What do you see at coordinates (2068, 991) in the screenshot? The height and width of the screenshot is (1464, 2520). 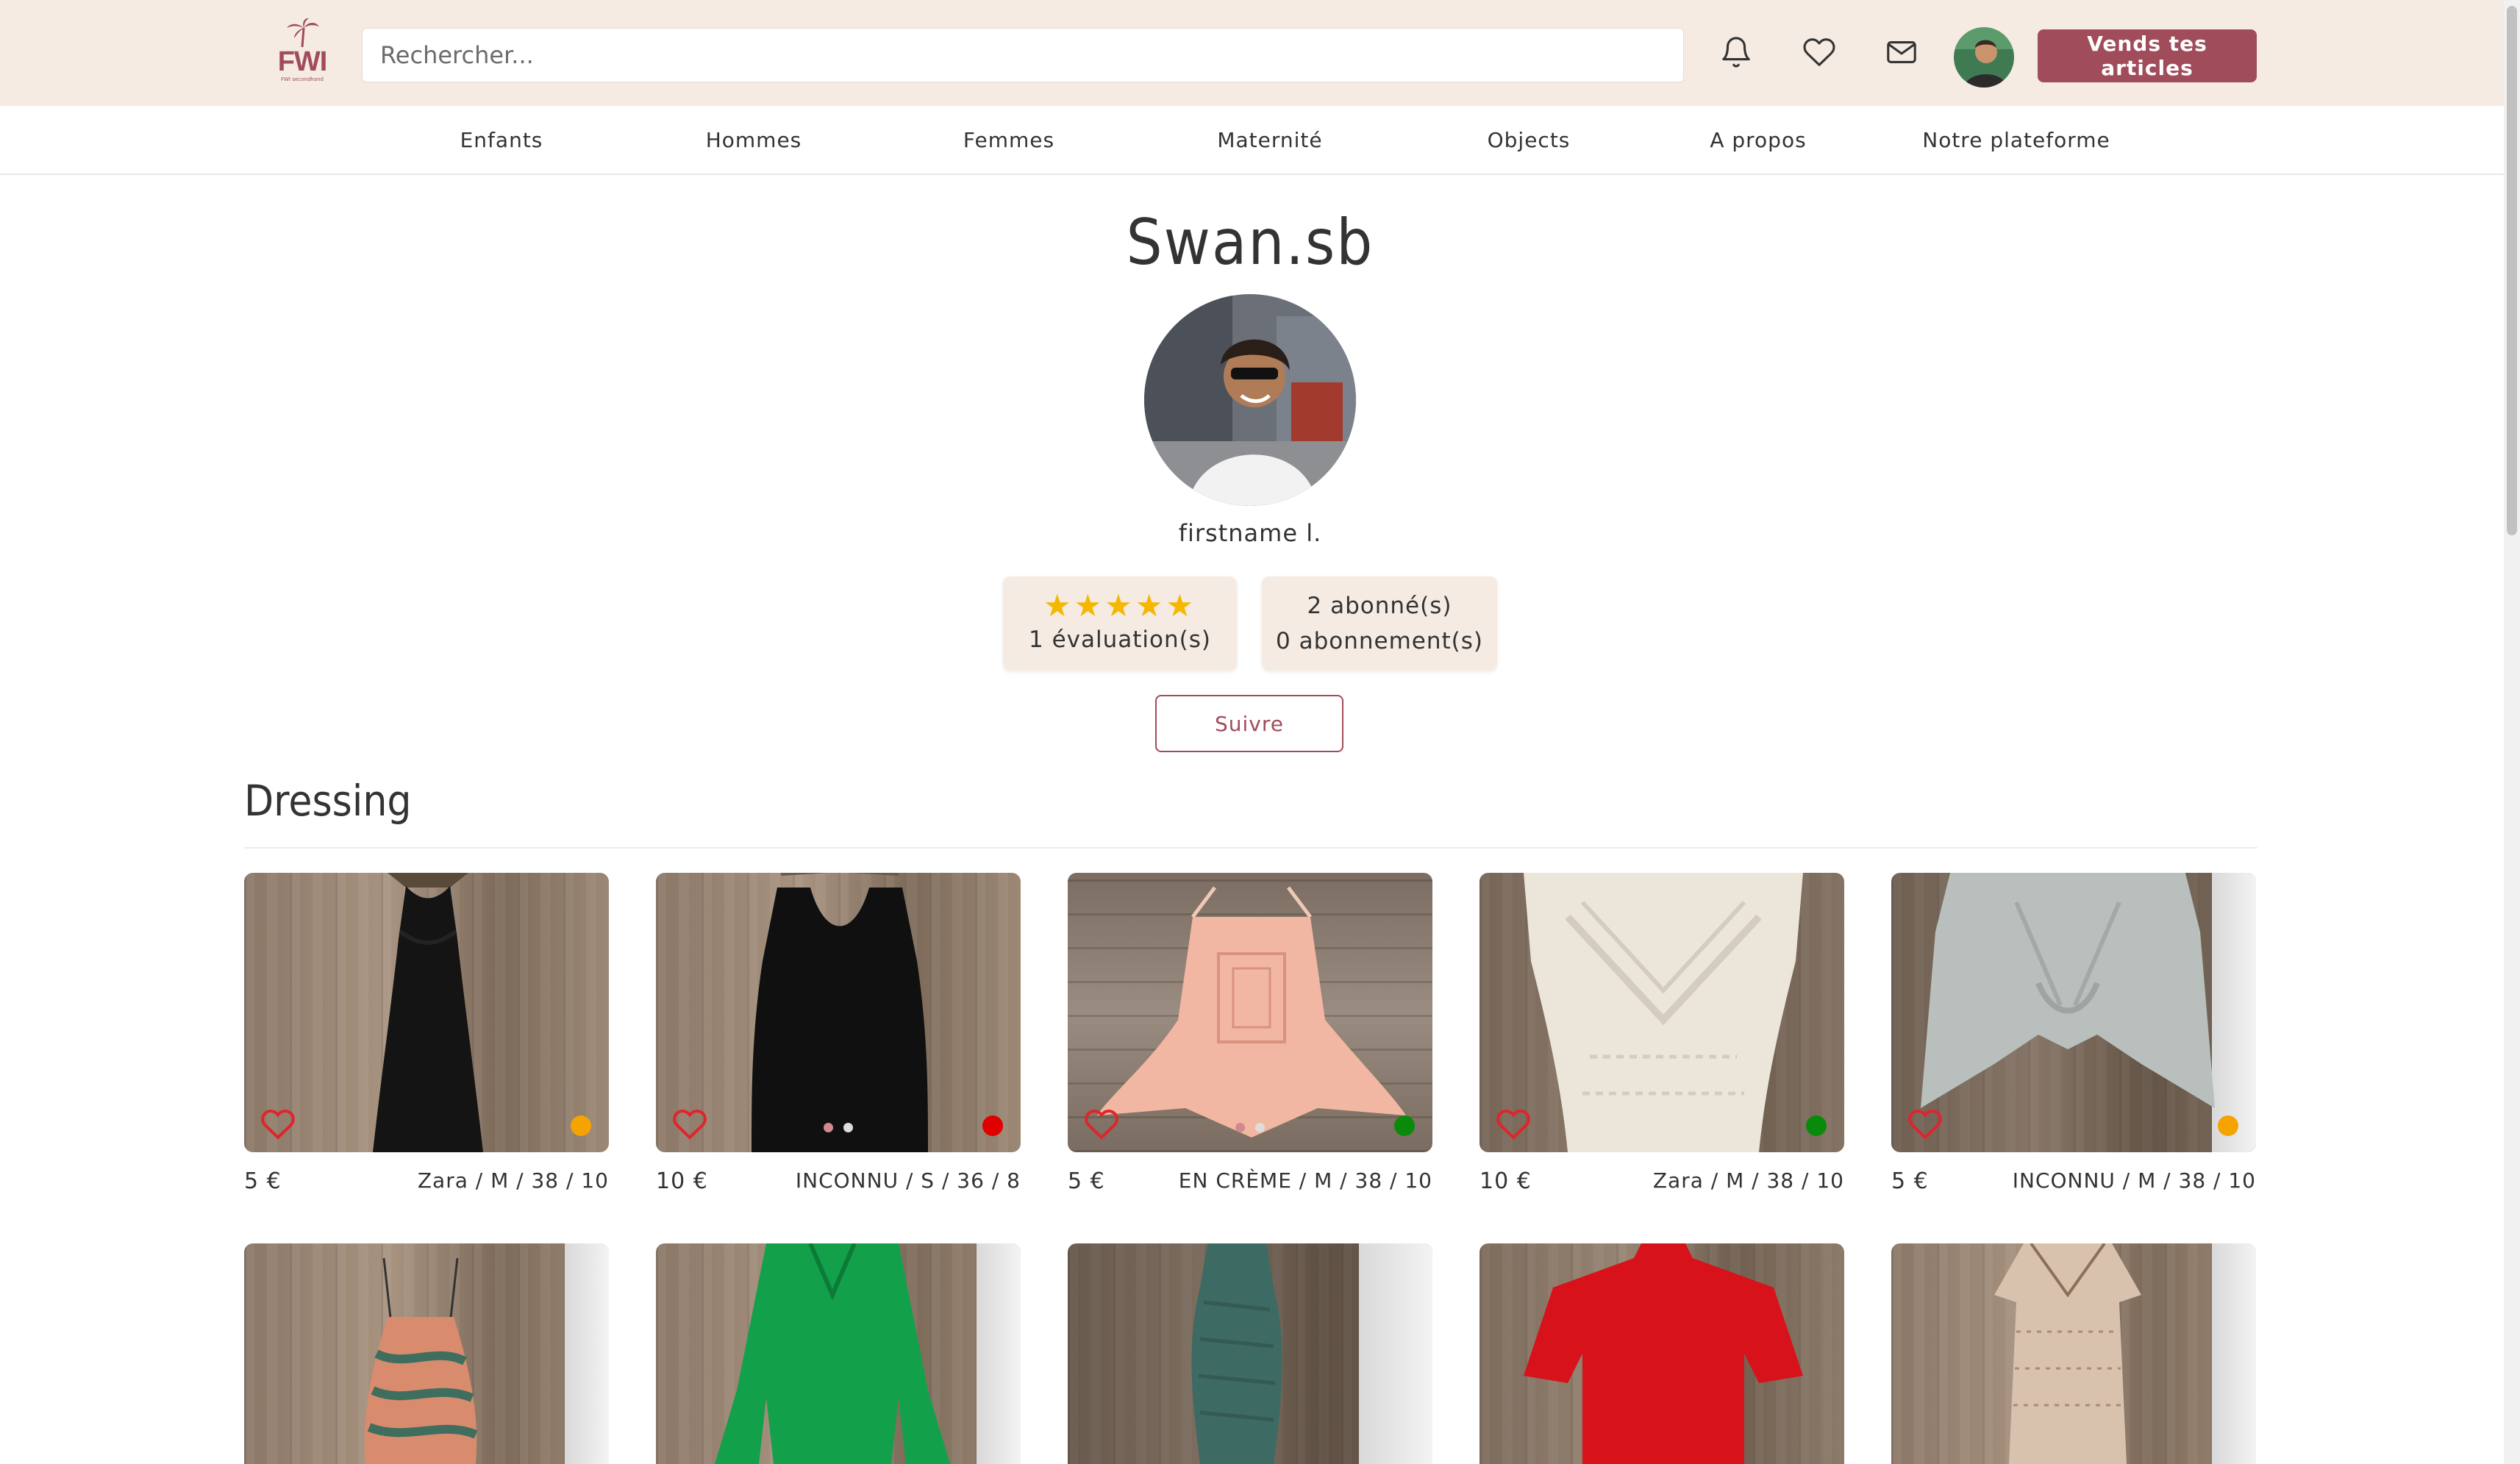 I see `grey-wrap-top-image` at bounding box center [2068, 991].